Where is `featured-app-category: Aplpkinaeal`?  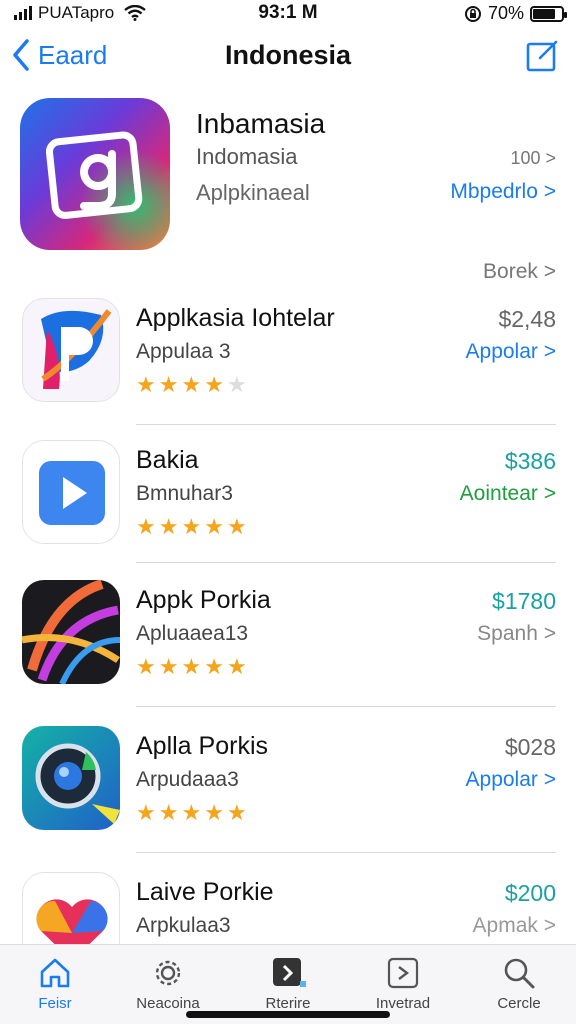
featured-app-category: Aplpkinaeal is located at coordinates (253, 192).